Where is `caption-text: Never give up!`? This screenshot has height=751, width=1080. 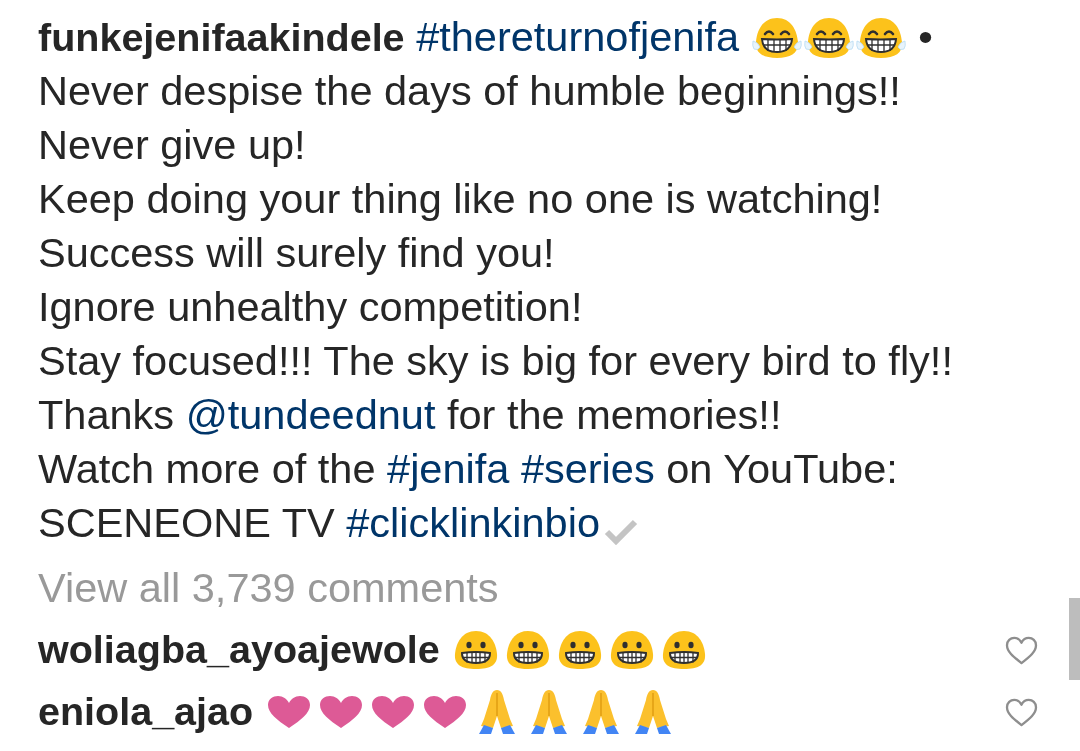
caption-text: Never give up! is located at coordinates (172, 145).